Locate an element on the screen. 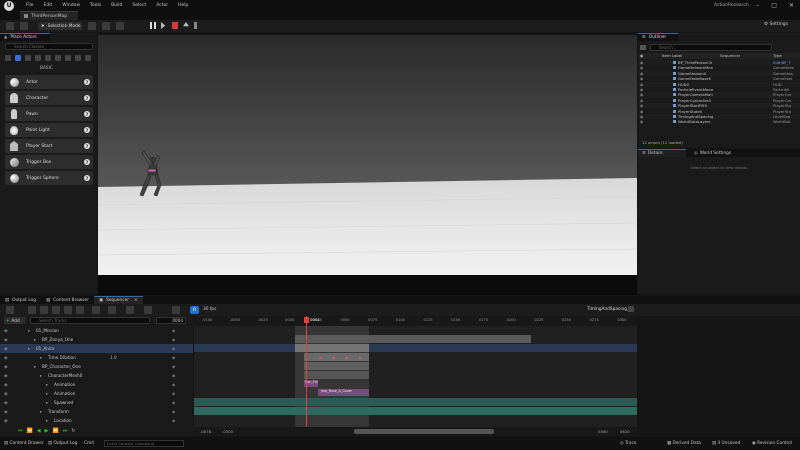 The width and height of the screenshot is (800, 450). sequencer-track: ◉ ▸ Transform ◆ is located at coordinates (96, 411).